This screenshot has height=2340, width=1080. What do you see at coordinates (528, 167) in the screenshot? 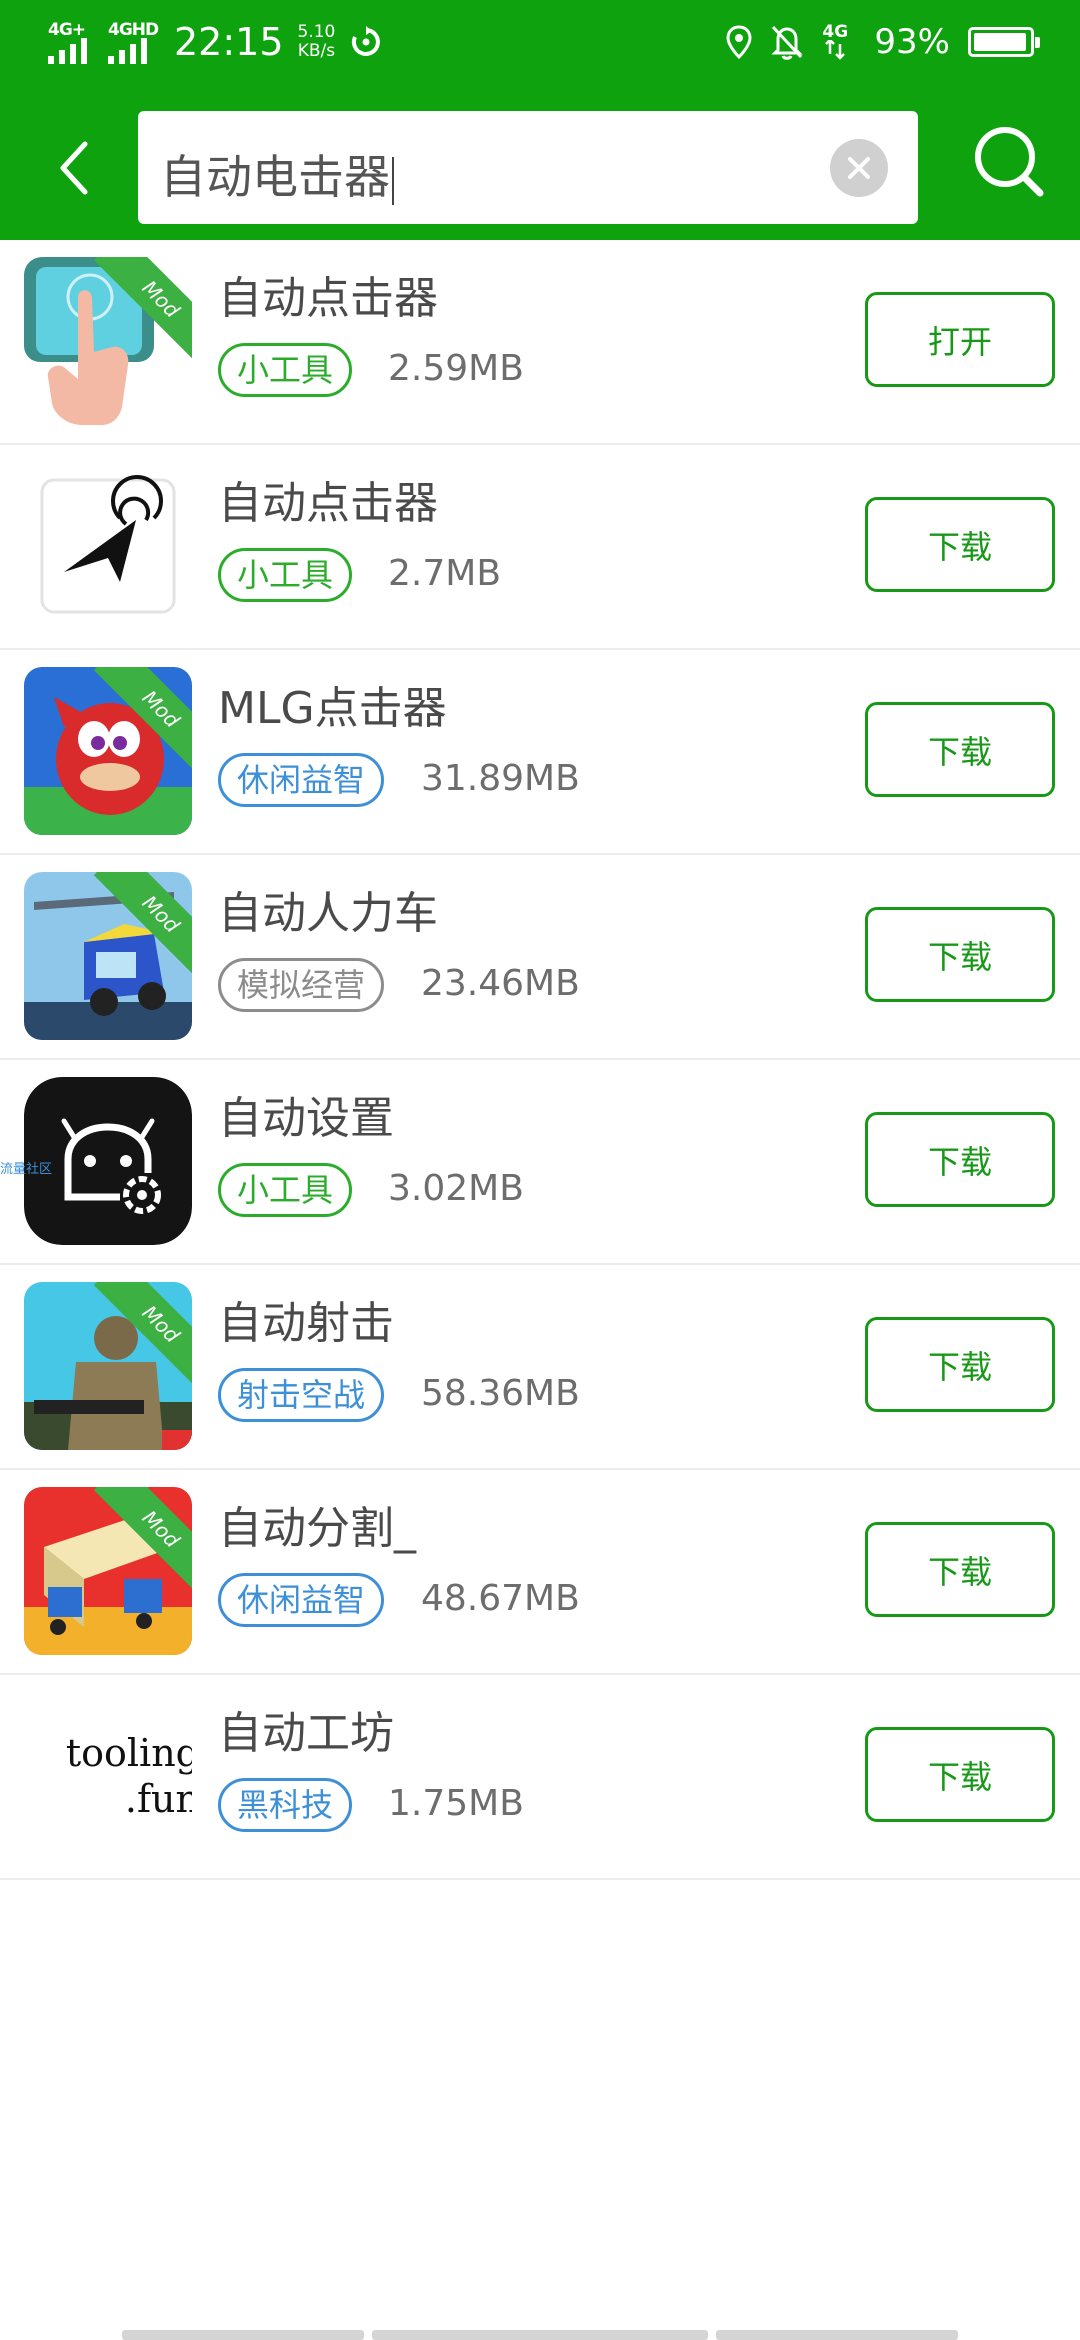
I see `search-input: 自动电击器` at bounding box center [528, 167].